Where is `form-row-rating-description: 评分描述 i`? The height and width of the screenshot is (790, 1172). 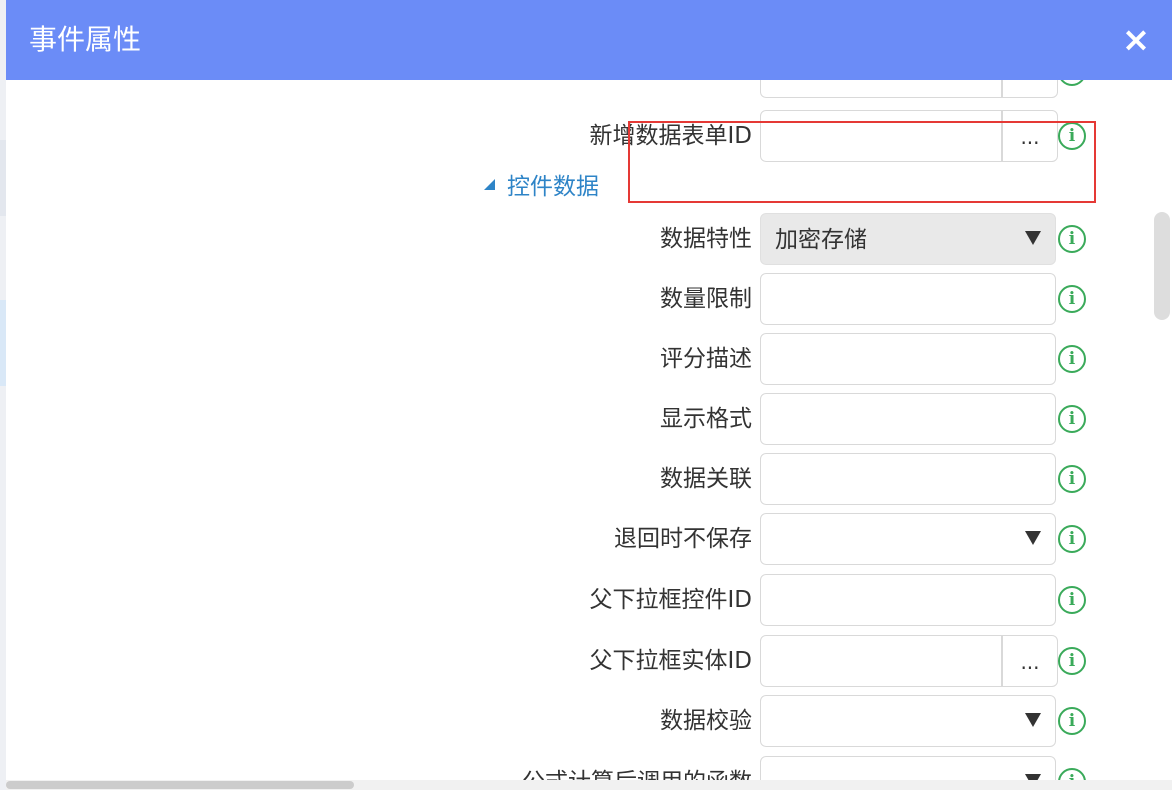
form-row-rating-description: 评分描述 i is located at coordinates (589, 359).